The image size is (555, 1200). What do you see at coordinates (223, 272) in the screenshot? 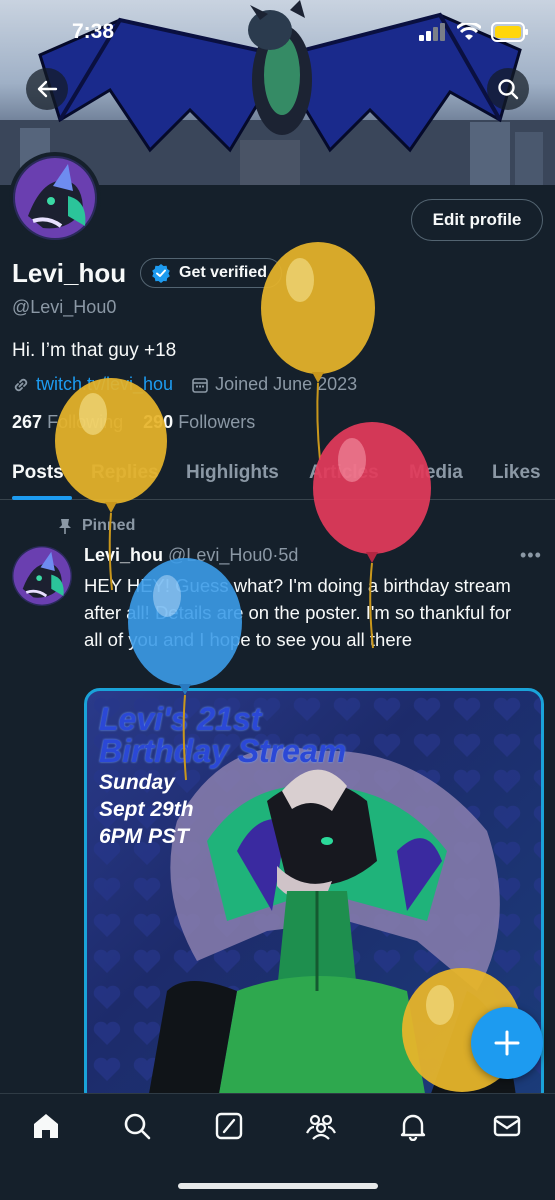
I see `get-verified-label: Get verified` at bounding box center [223, 272].